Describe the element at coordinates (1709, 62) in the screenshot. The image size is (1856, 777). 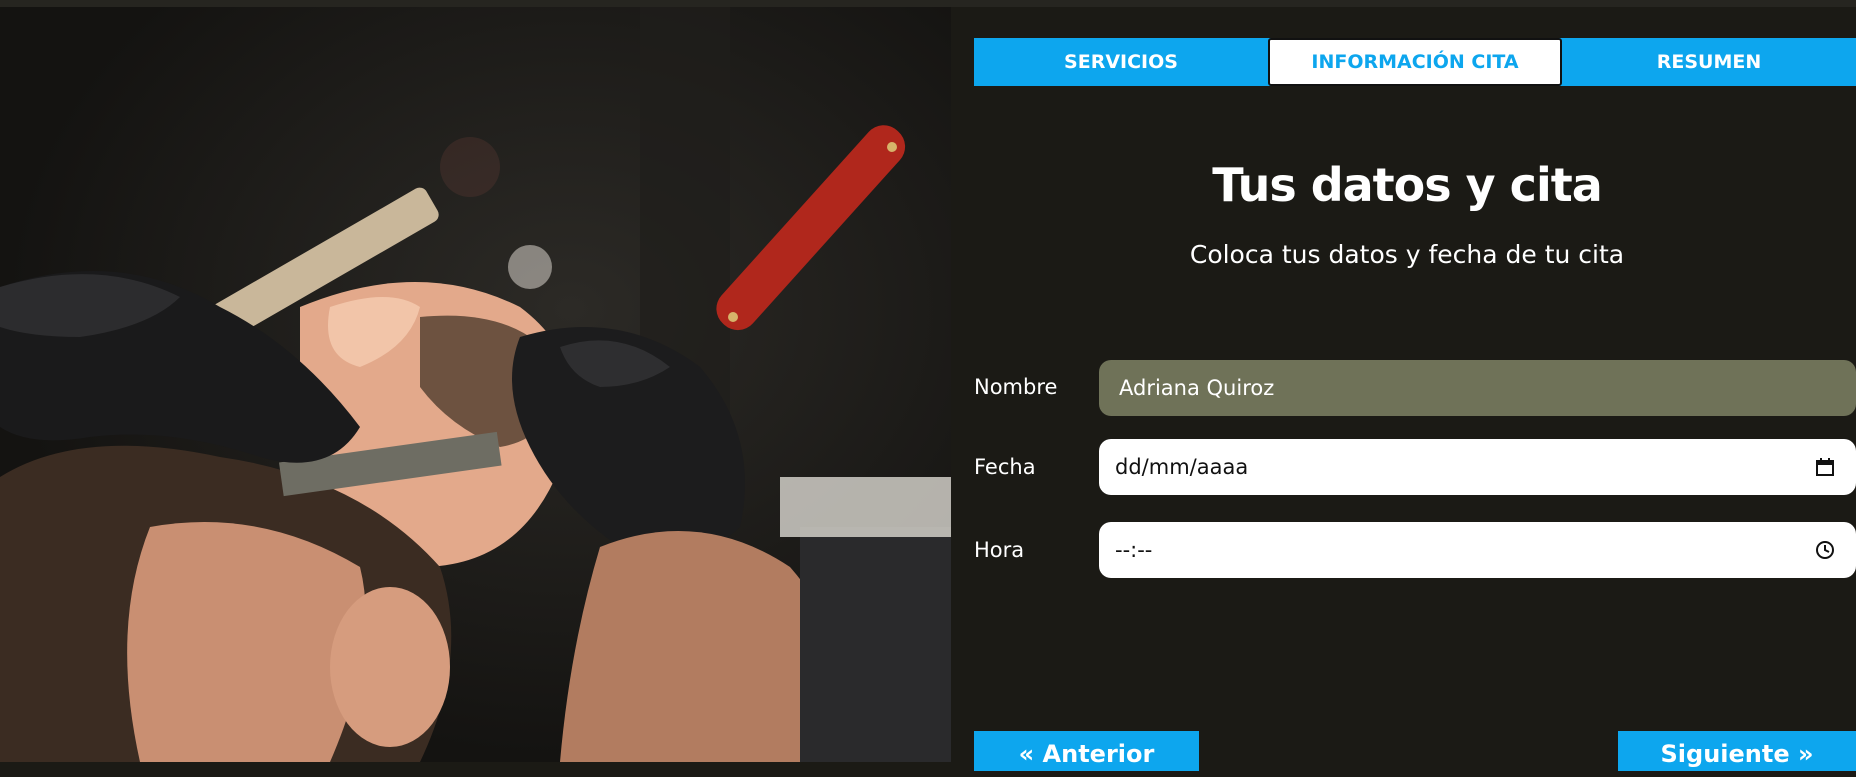
I see `tab-resumen: RESUMEN` at that location.